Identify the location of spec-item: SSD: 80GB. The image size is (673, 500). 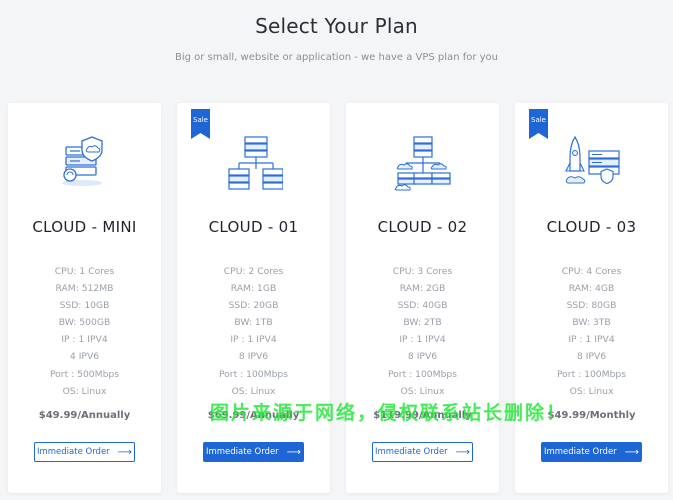
(591, 306).